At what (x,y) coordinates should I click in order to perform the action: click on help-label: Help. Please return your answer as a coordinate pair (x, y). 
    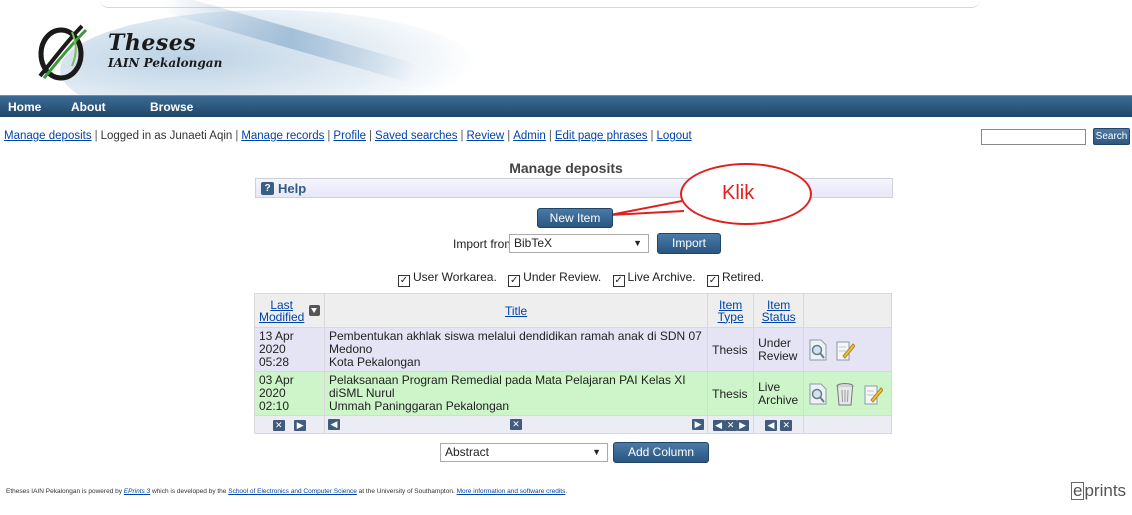
    Looking at the image, I should click on (292, 188).